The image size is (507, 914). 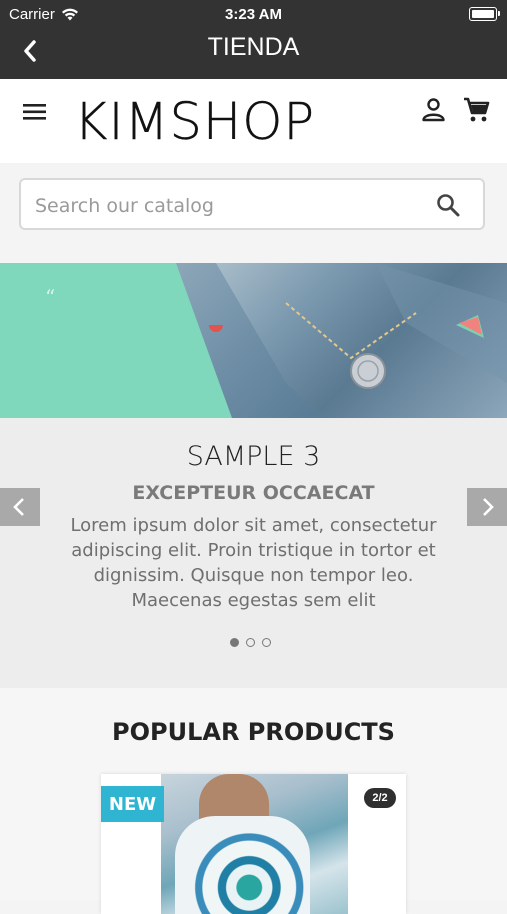 I want to click on jacket-details, so click(x=341, y=340).